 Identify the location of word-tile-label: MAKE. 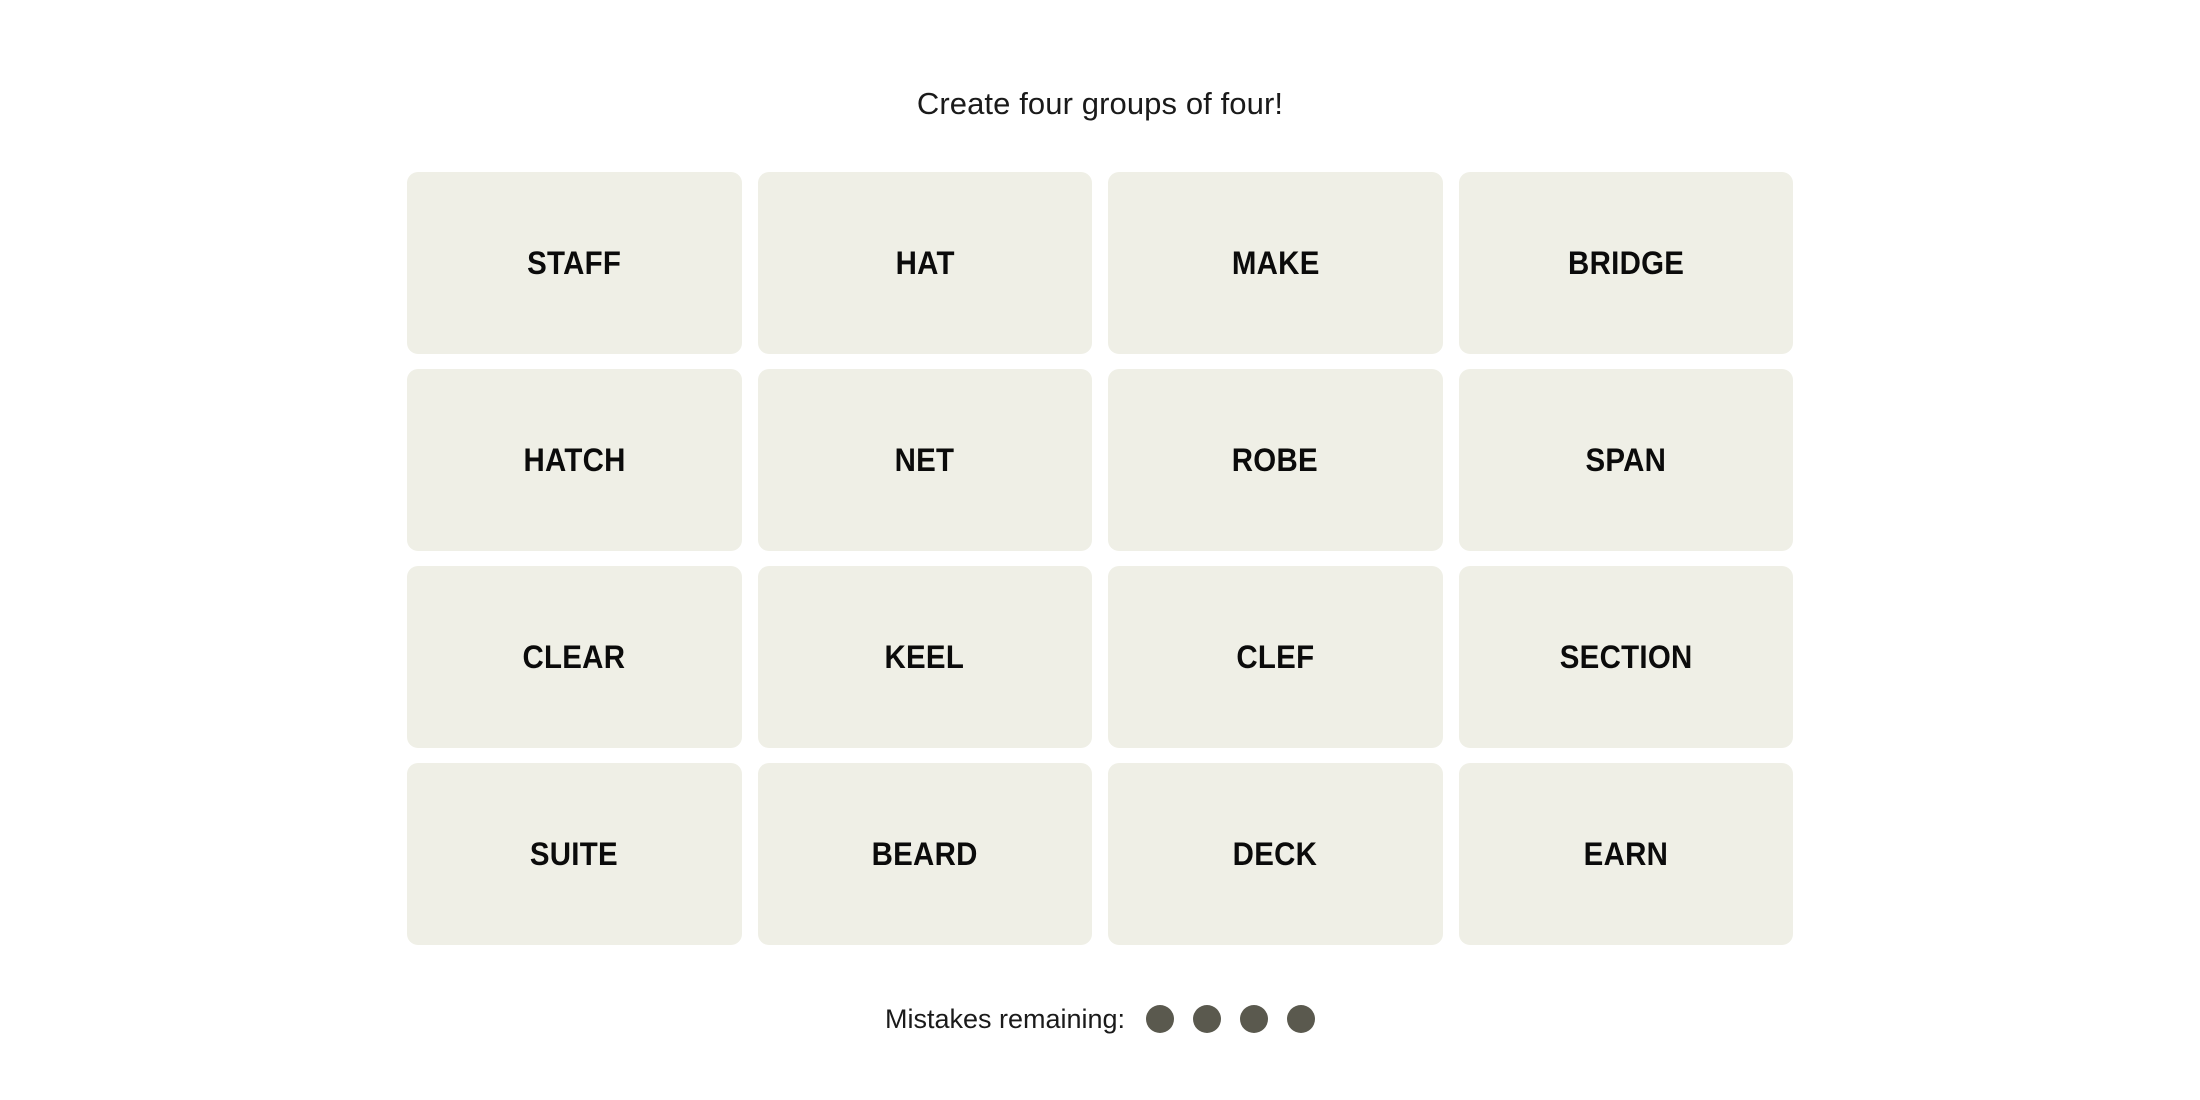
(1275, 263).